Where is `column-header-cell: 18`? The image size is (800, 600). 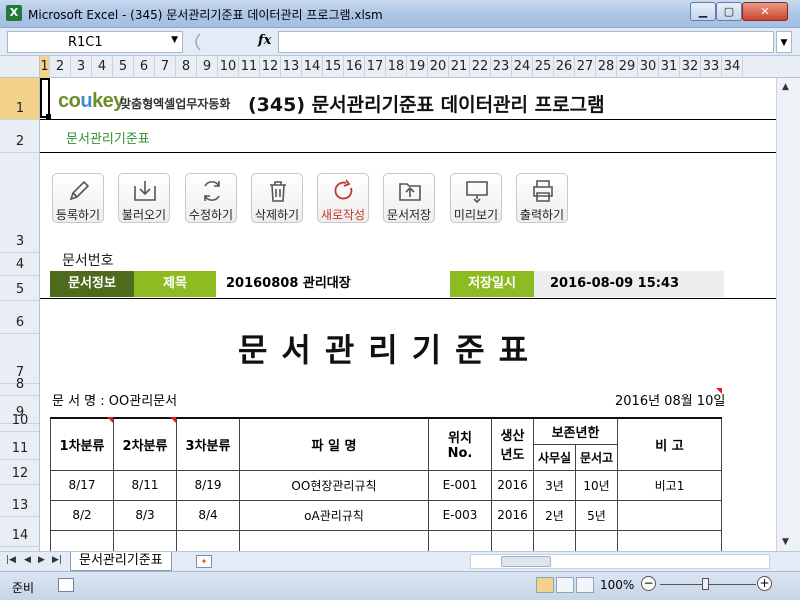 column-header-cell: 18 is located at coordinates (396, 67).